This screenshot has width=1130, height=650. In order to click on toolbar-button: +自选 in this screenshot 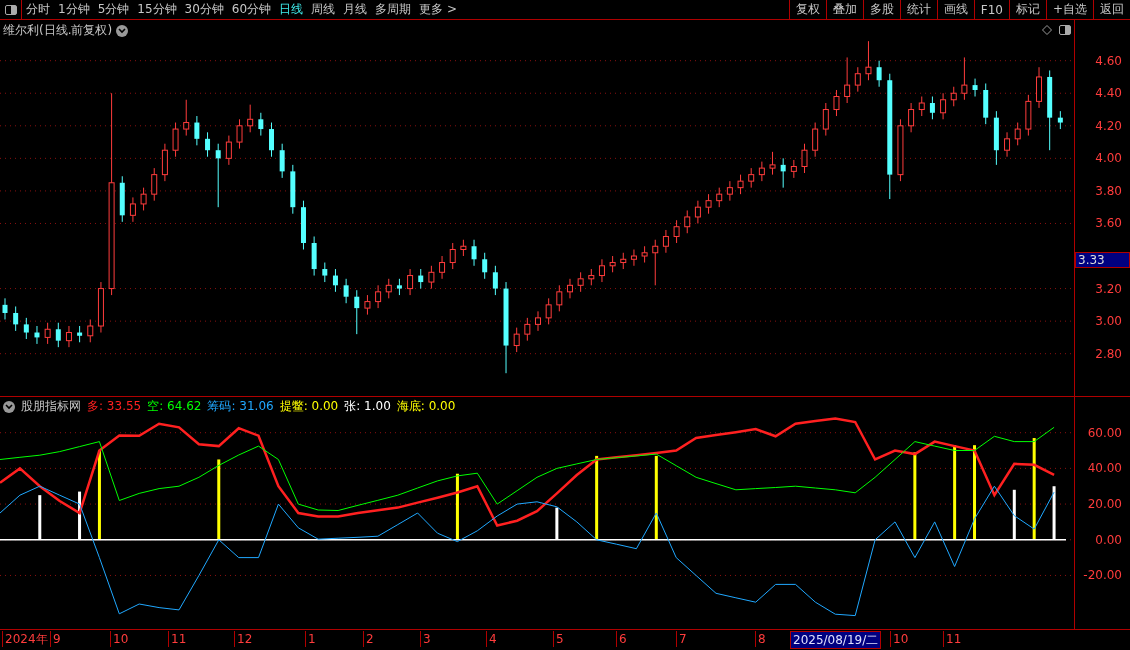, I will do `click(1069, 9)`.